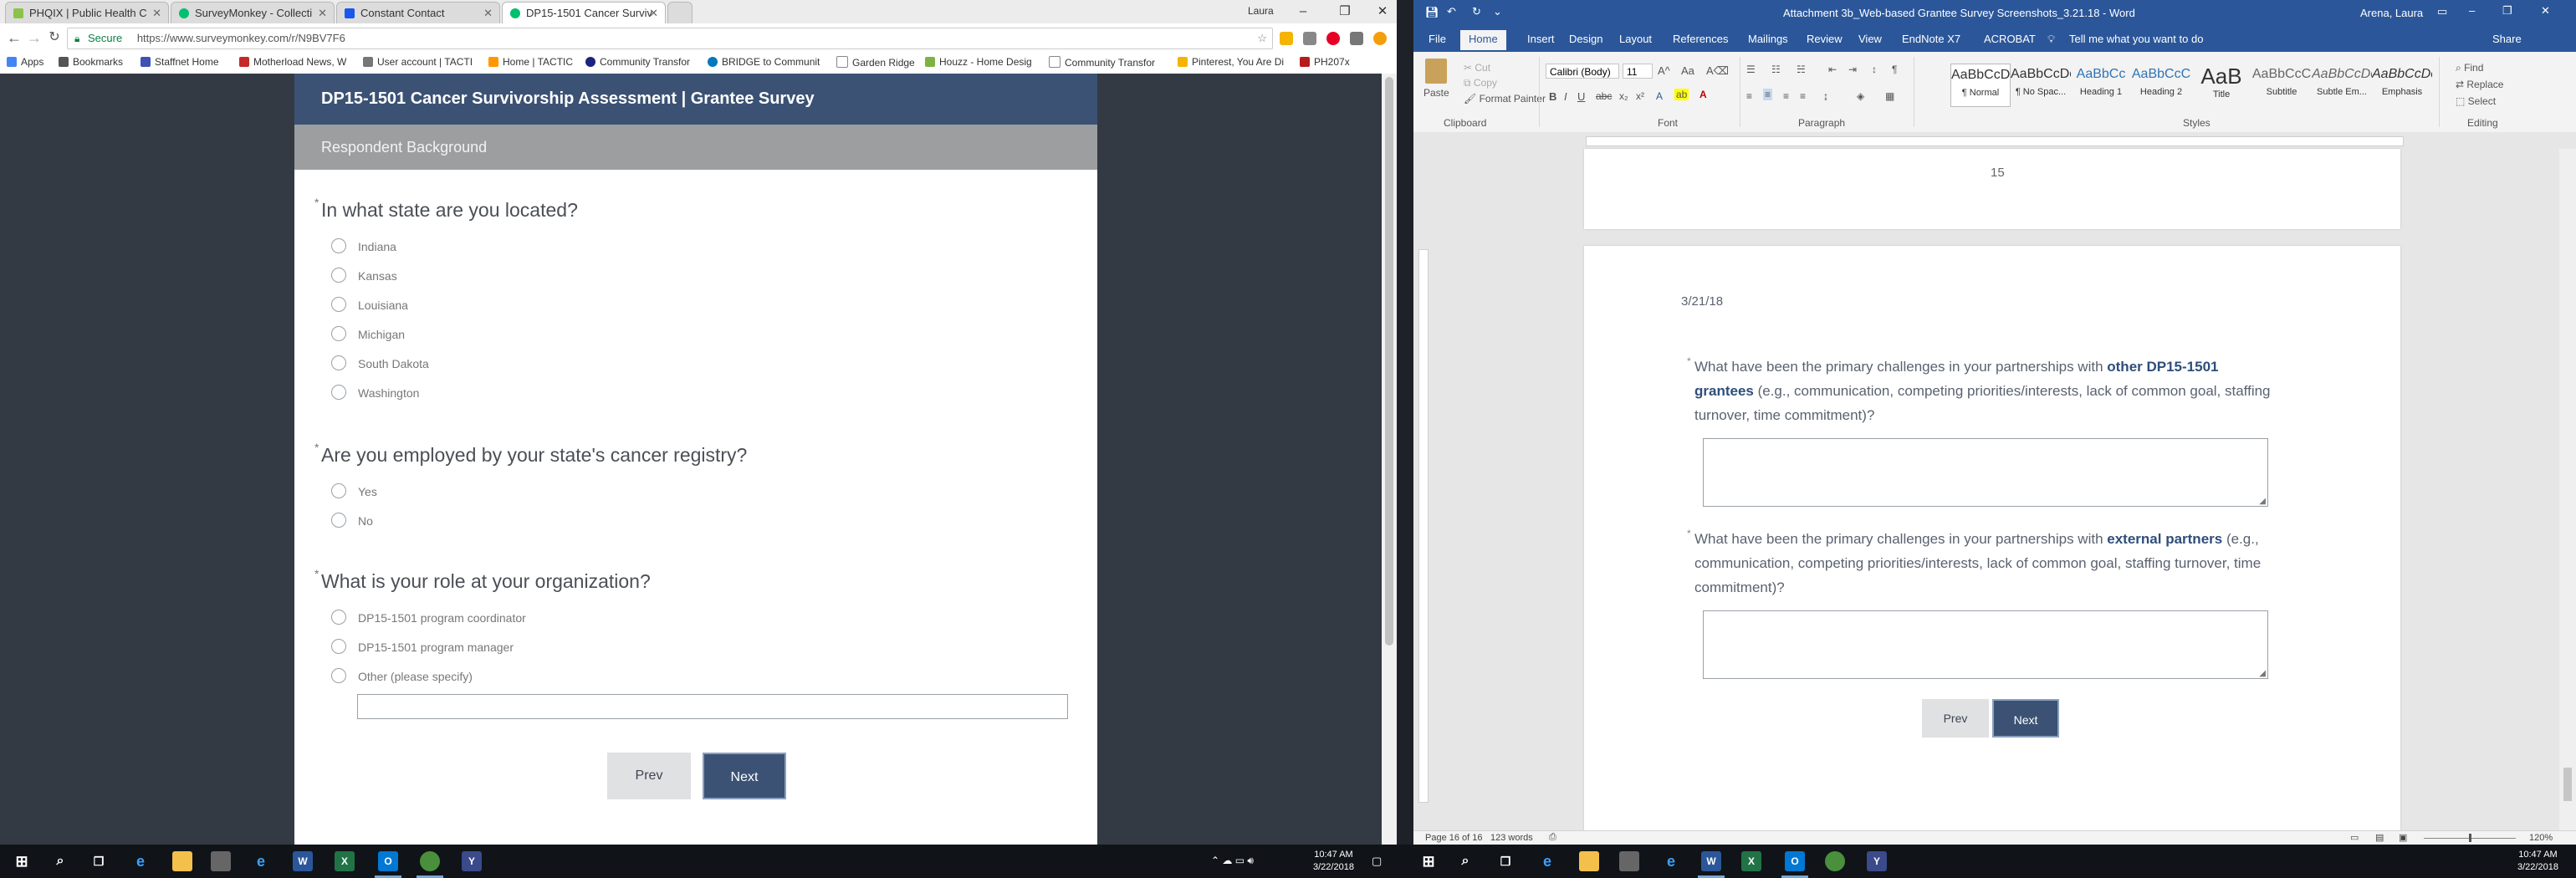  What do you see at coordinates (363, 246) in the screenshot?
I see `radio-option: Indiana` at bounding box center [363, 246].